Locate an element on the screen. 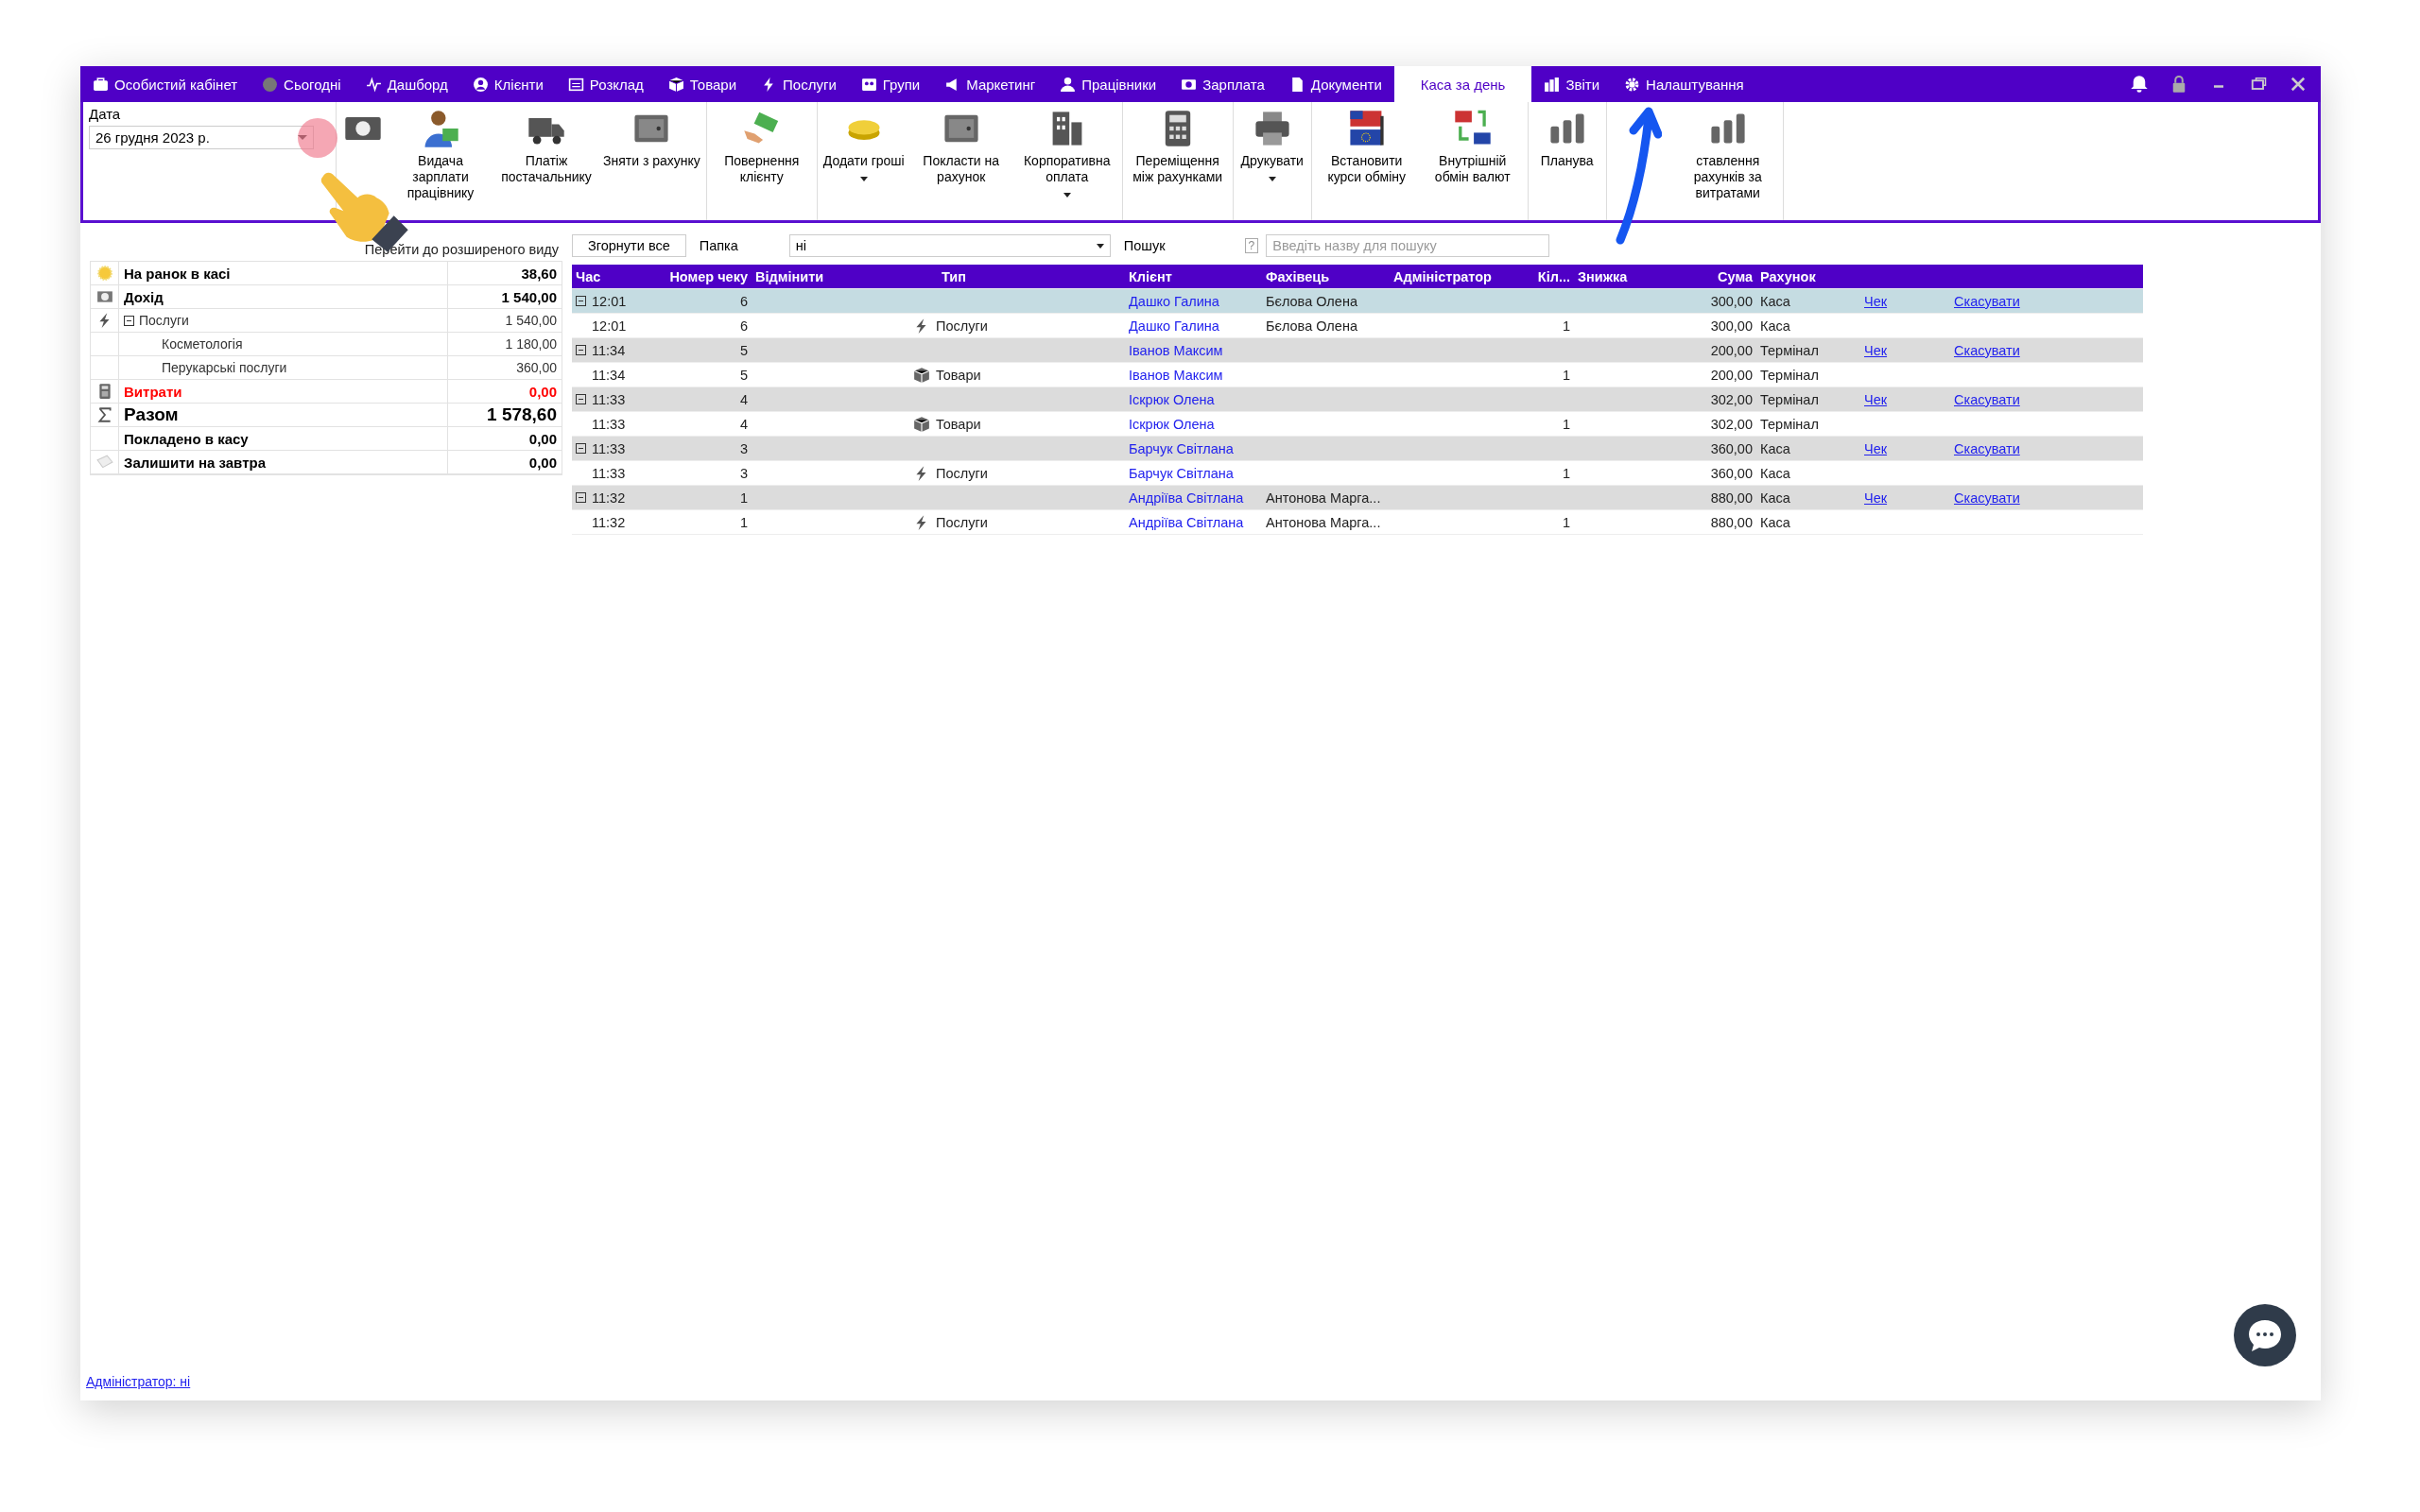  table-row: 11:34 5 Іванов Максим 200,00 Термінал Чек Скасувати is located at coordinates (1357, 350).